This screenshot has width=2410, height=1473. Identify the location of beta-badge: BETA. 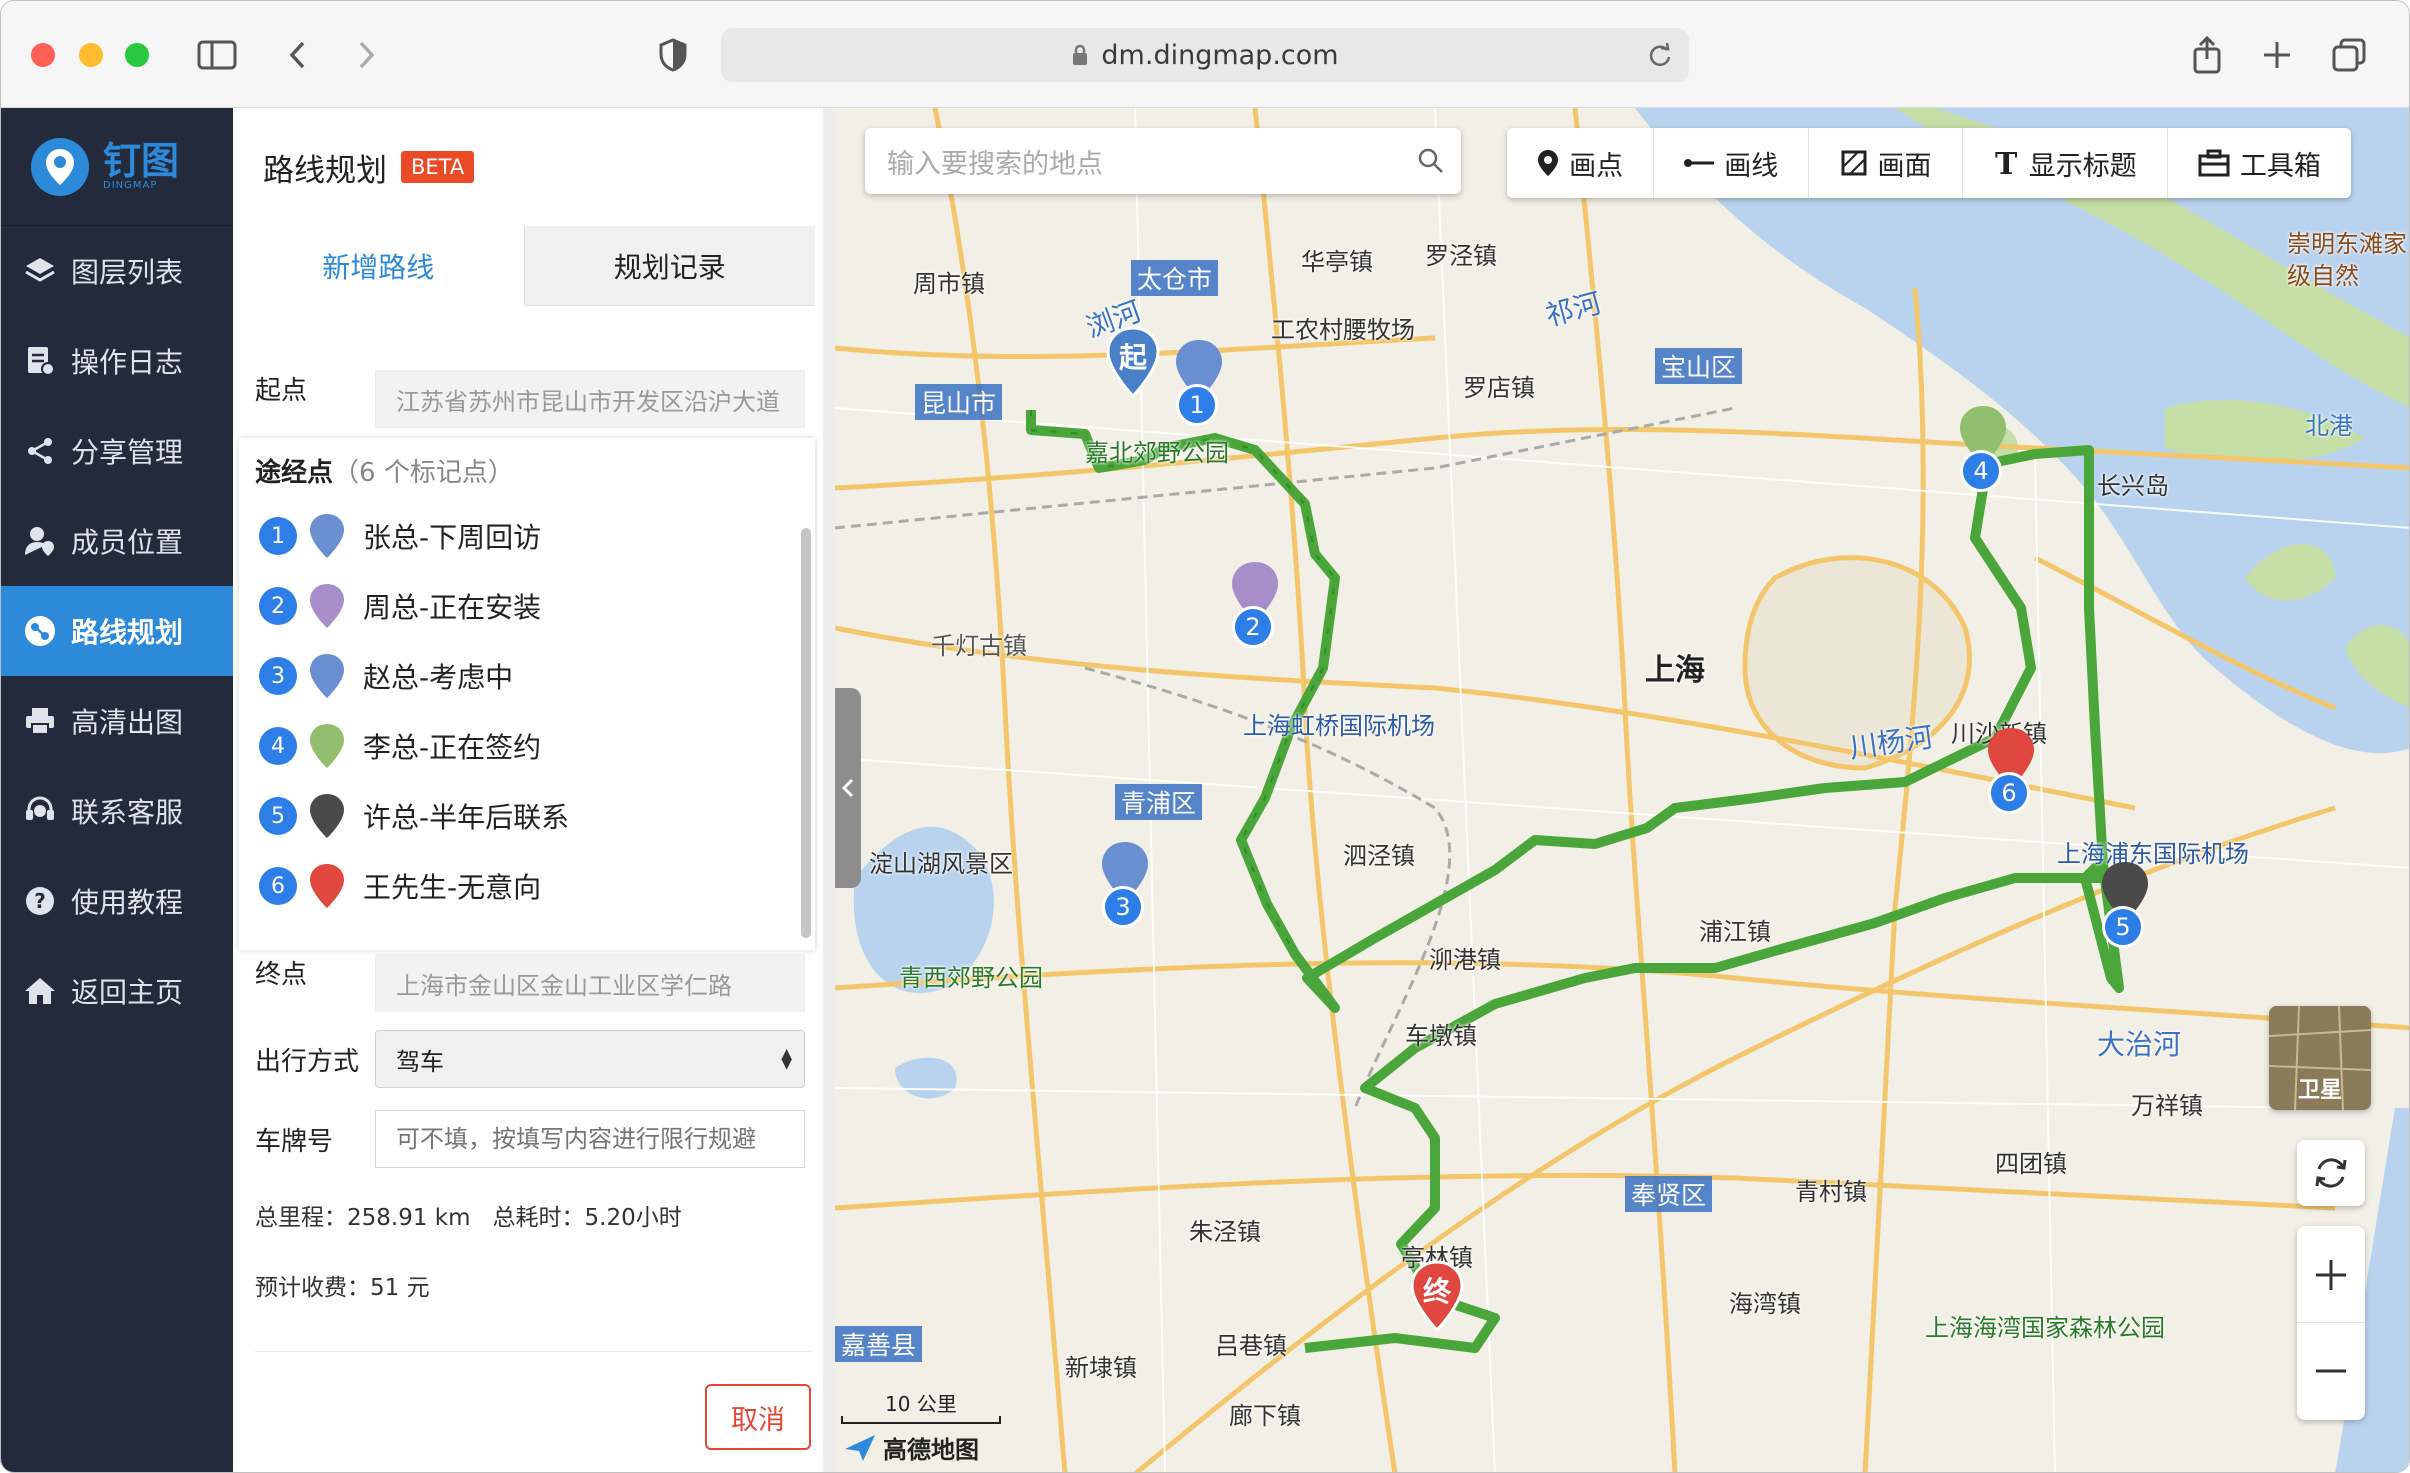
(438, 167).